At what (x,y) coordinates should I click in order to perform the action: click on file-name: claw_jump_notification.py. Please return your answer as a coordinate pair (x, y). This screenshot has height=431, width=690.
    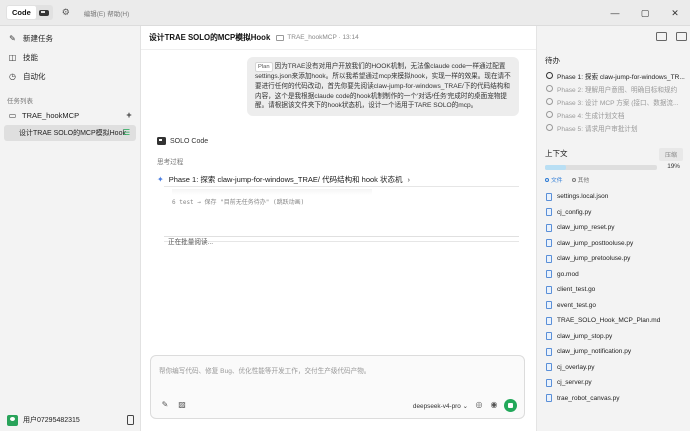
    Looking at the image, I should click on (594, 352).